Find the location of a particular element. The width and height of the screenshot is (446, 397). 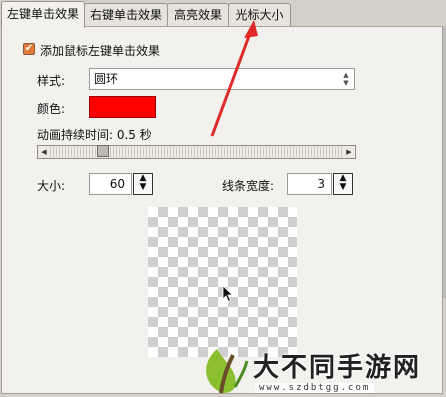

duration-slider: ◀ ▶ is located at coordinates (196, 152).